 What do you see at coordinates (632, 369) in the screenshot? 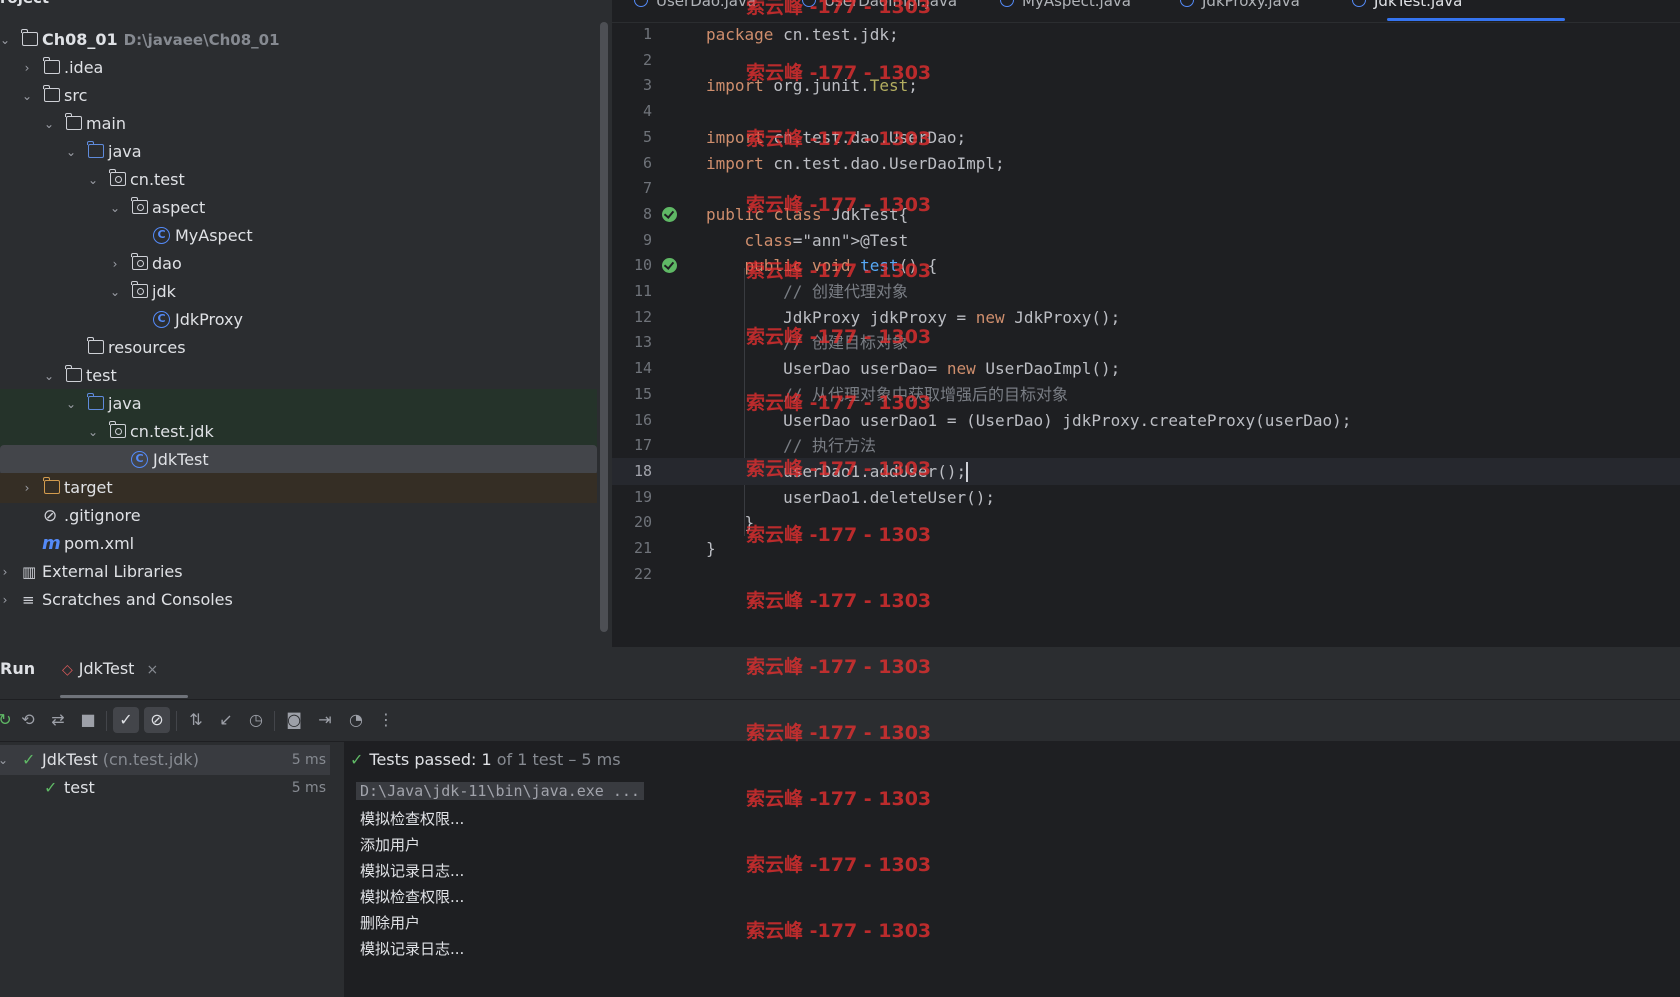
I see `line-number: 14` at bounding box center [632, 369].